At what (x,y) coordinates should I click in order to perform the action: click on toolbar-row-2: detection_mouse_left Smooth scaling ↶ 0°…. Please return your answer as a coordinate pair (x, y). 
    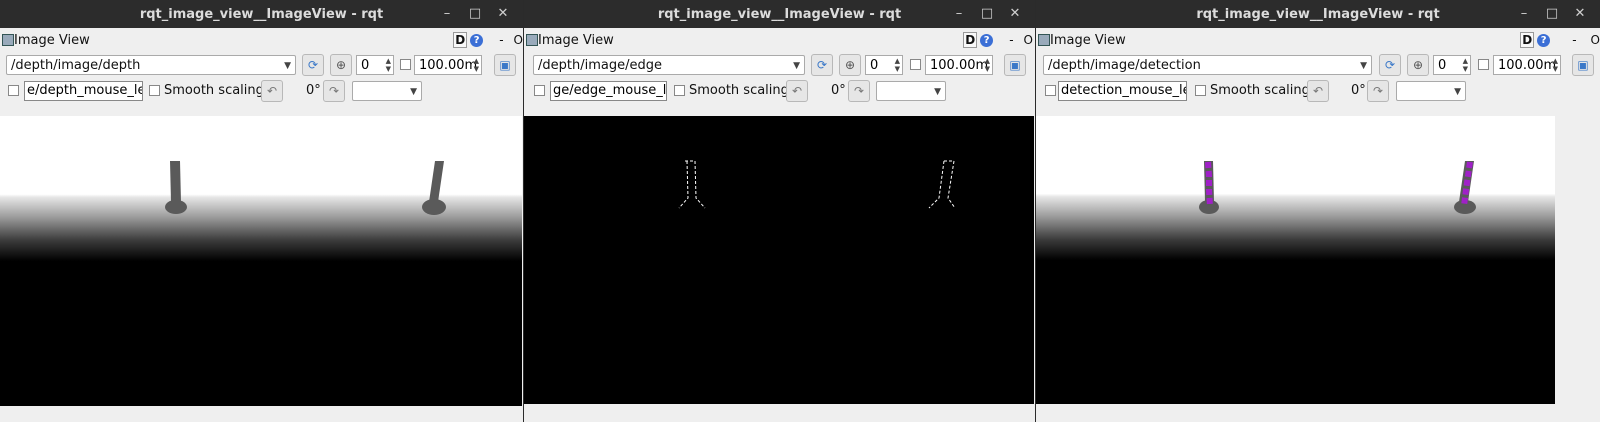
    Looking at the image, I should click on (1318, 93).